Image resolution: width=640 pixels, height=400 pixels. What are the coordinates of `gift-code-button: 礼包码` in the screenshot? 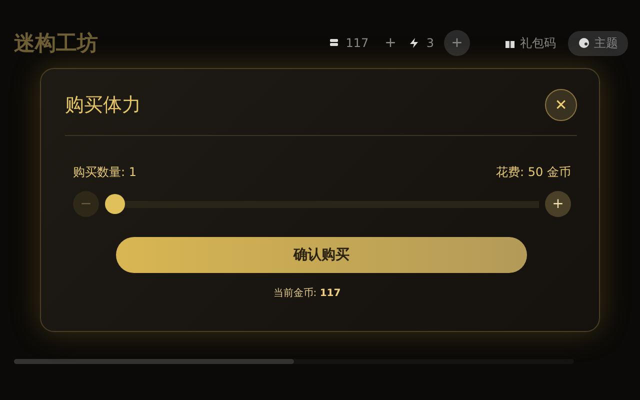 It's located at (530, 43).